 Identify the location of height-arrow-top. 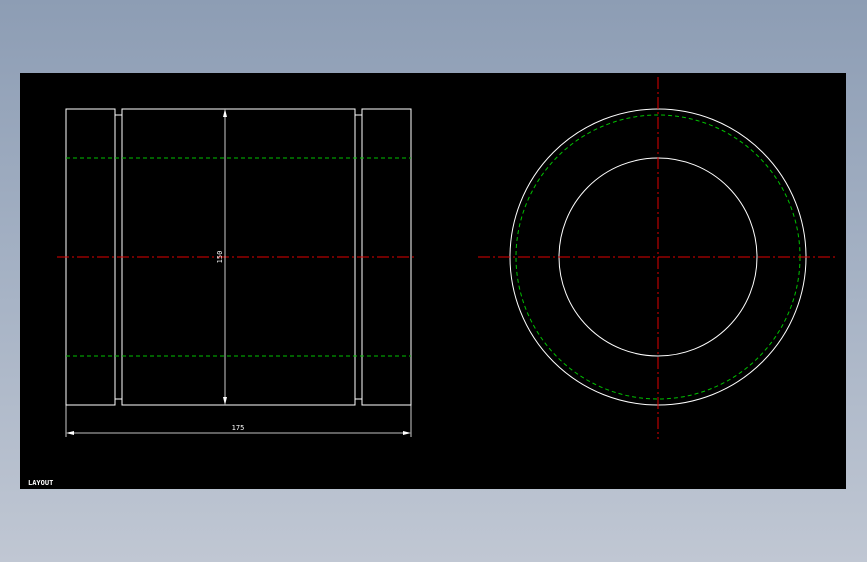
(225, 113).